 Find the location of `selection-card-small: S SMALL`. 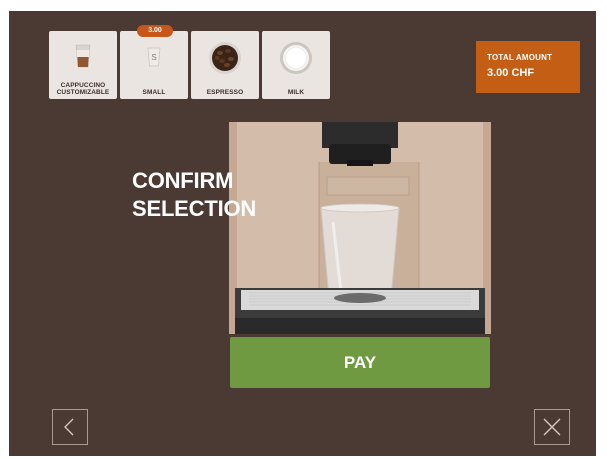

selection-card-small: S SMALL is located at coordinates (154, 65).